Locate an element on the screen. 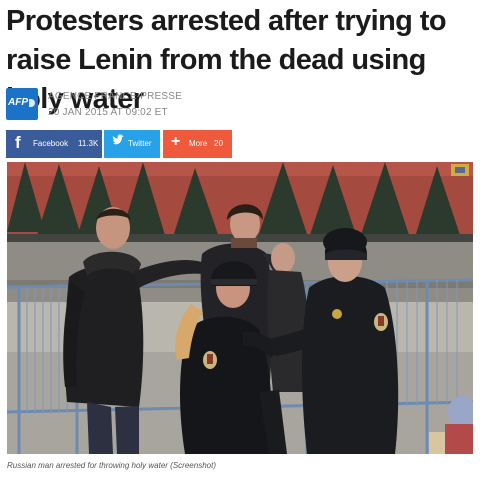  more-share-label: More is located at coordinates (198, 143).